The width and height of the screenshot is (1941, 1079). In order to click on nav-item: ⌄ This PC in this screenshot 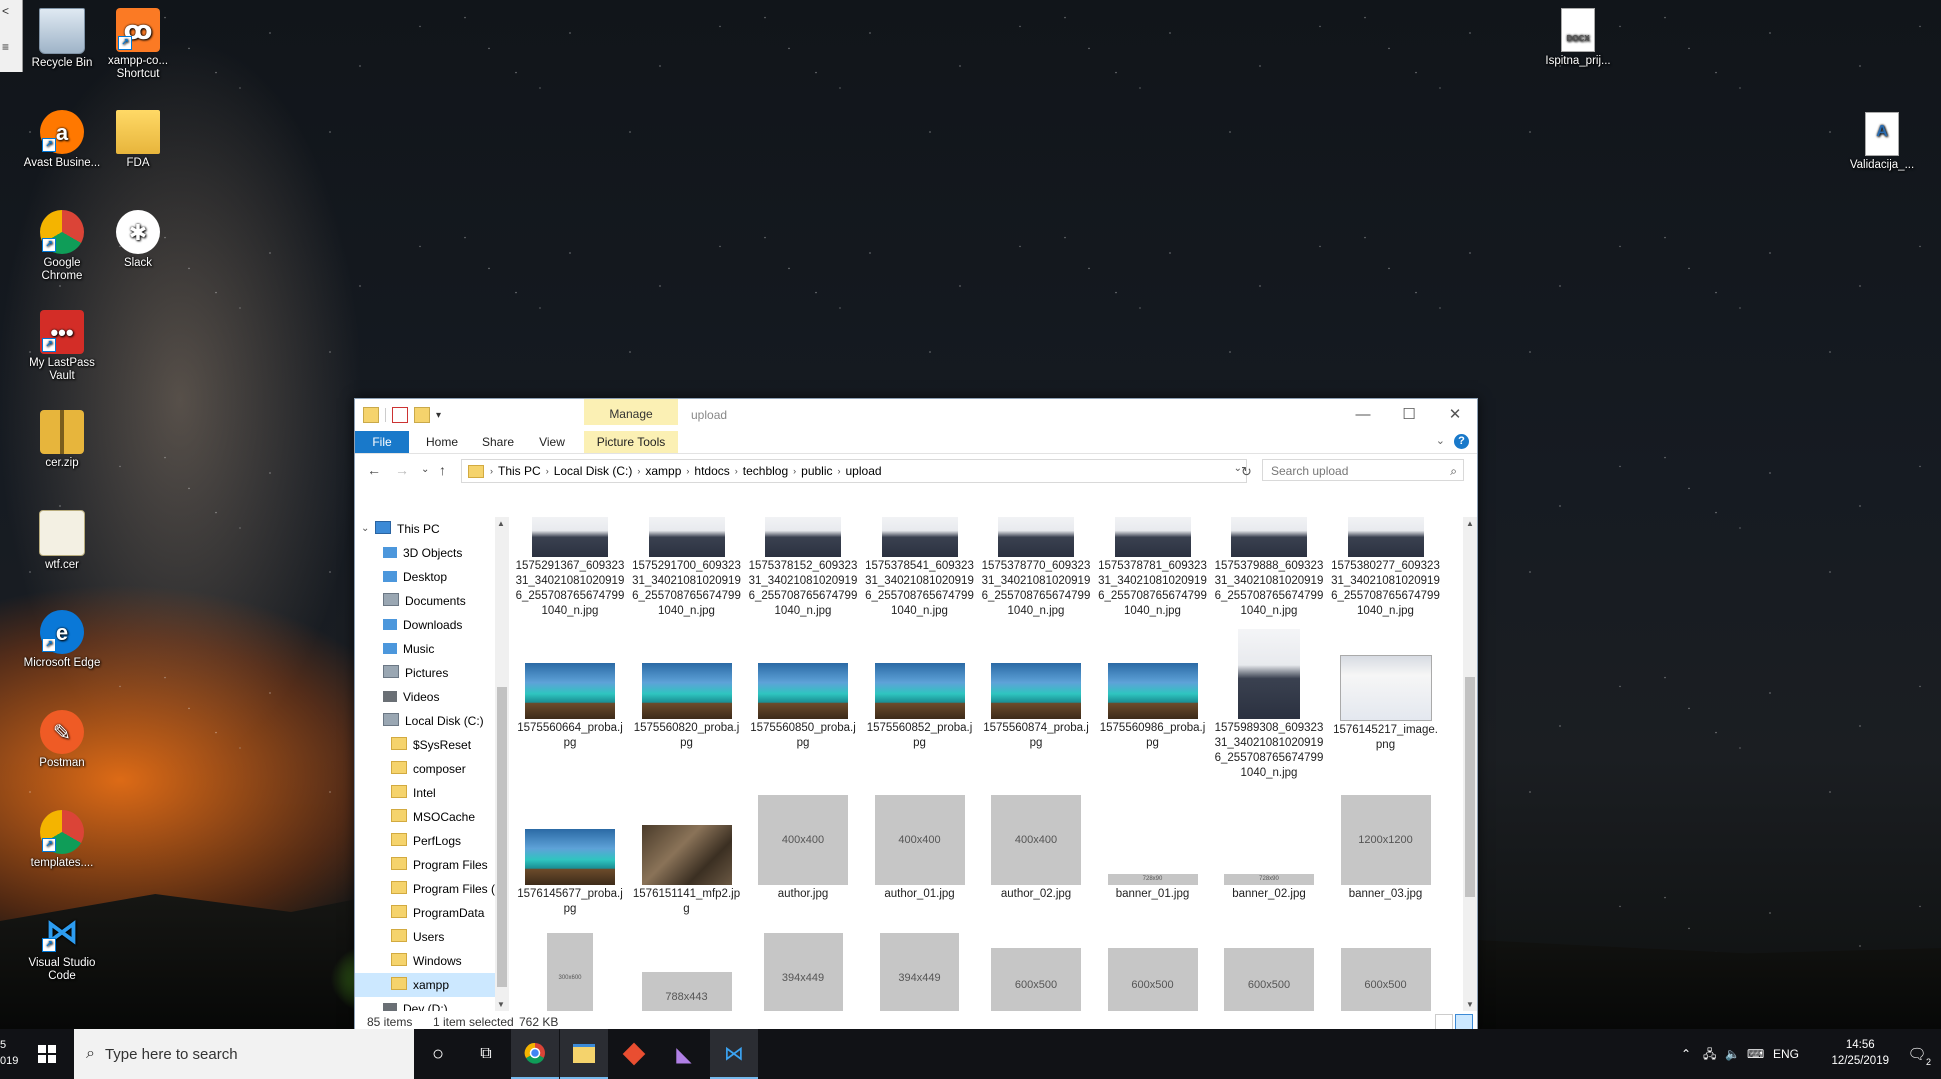, I will do `click(425, 529)`.